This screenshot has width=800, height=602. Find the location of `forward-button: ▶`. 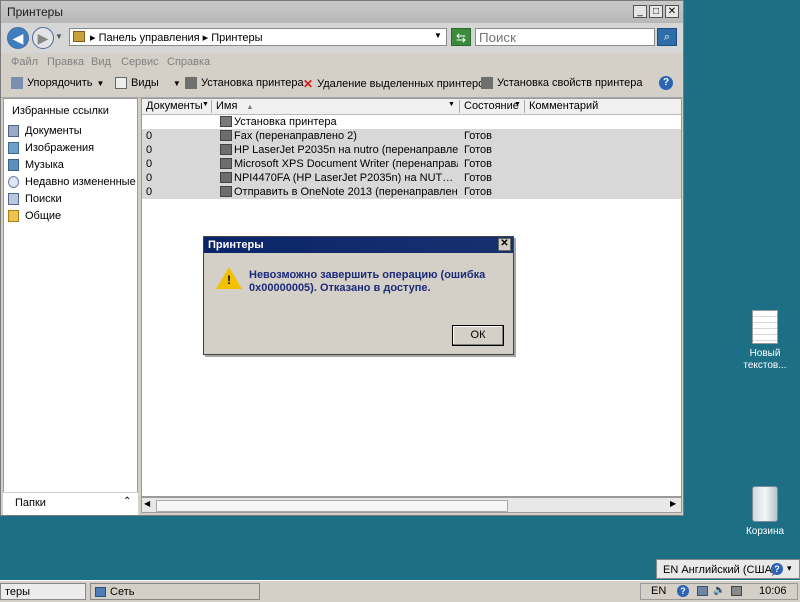

forward-button: ▶ is located at coordinates (43, 38).